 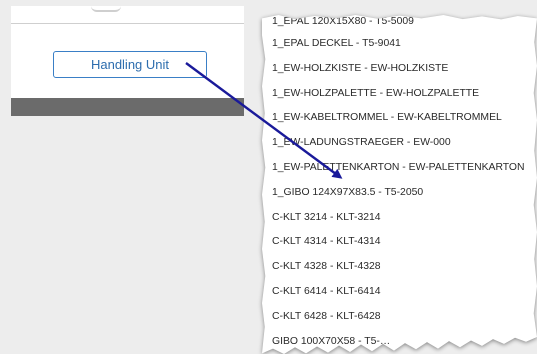 I want to click on divider, so click(x=127, y=23).